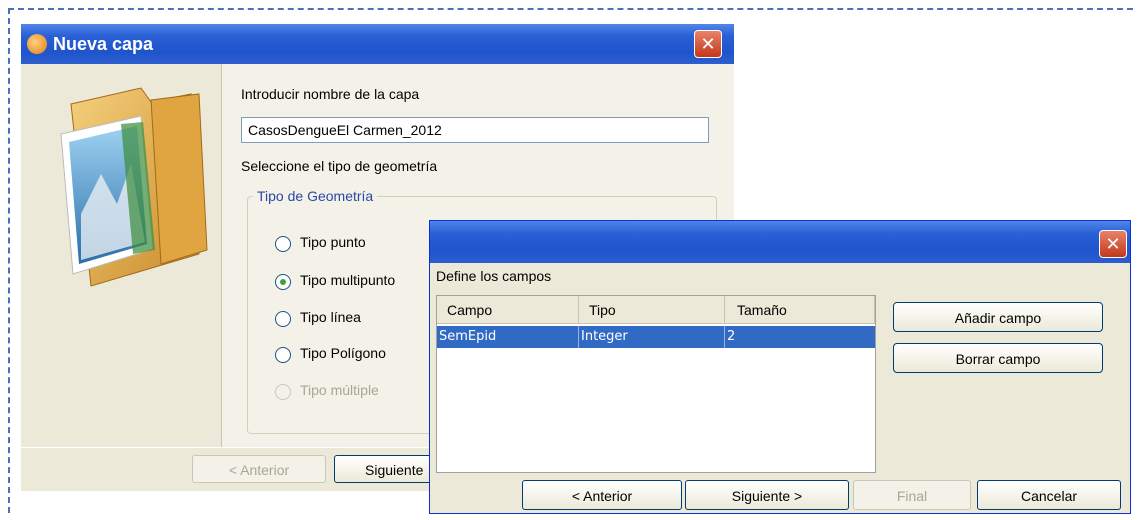  I want to click on layer-name-input, so click(475, 130).